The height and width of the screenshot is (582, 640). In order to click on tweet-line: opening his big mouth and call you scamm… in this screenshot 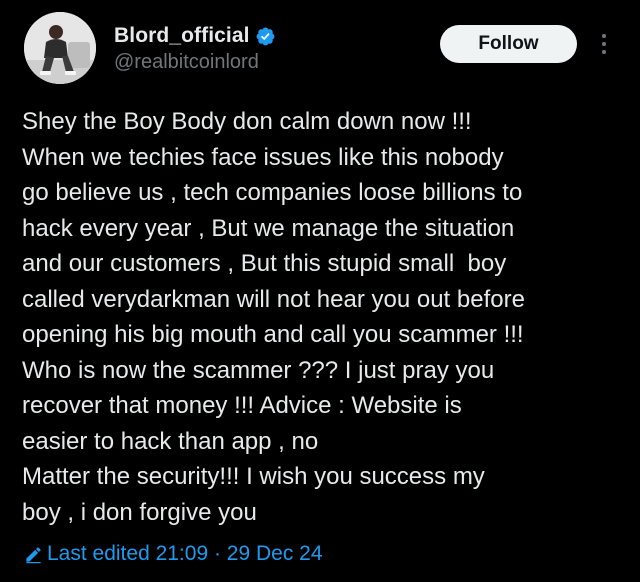, I will do `click(273, 334)`.